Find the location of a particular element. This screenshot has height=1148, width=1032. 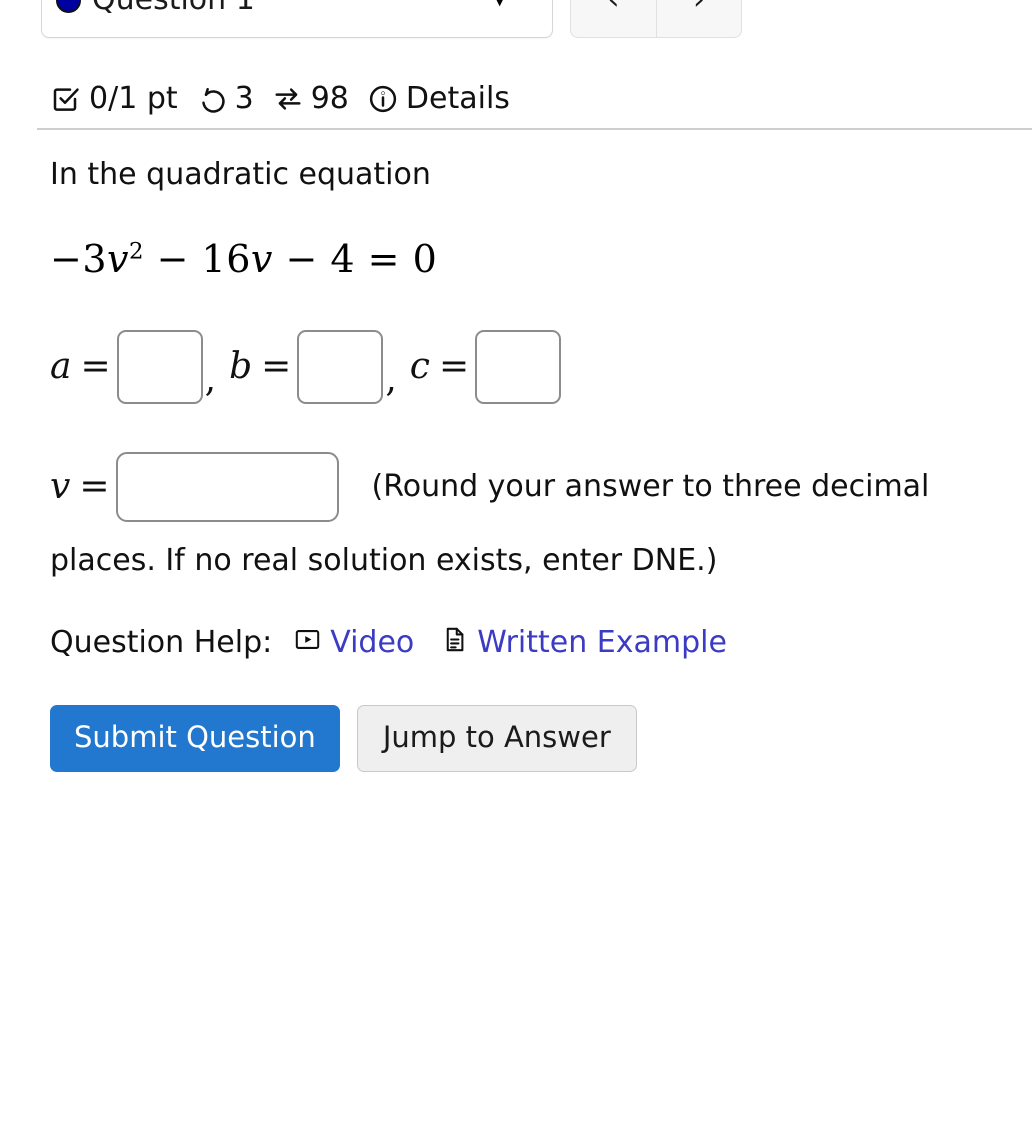

equation-term-b: − 16 is located at coordinates (203, 259).